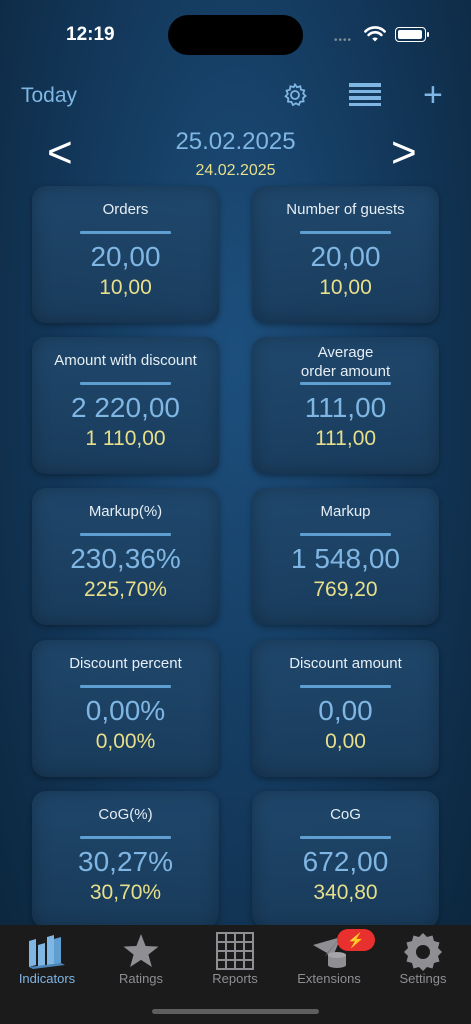 Image resolution: width=471 pixels, height=1024 pixels. I want to click on card-amount-with-discount: Amount with discount 2 220,00 1 110,00, so click(125, 405).